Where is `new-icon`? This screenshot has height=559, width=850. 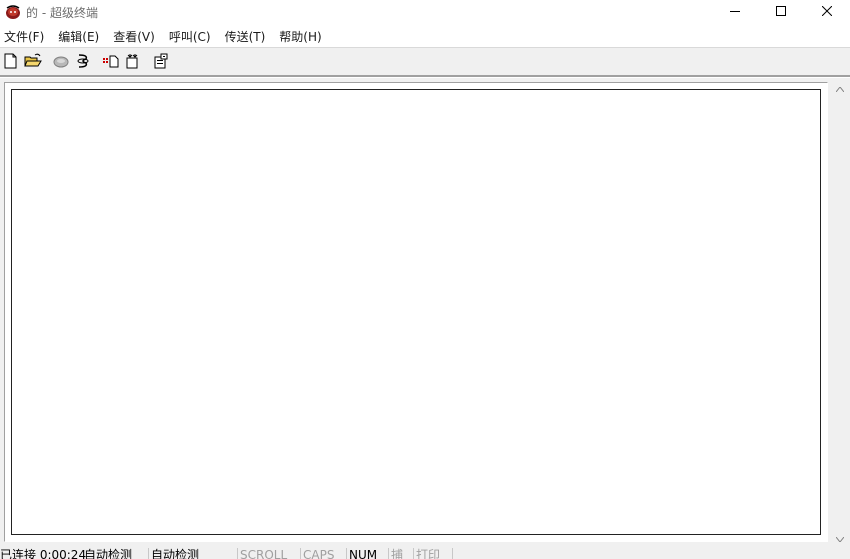 new-icon is located at coordinates (11, 62).